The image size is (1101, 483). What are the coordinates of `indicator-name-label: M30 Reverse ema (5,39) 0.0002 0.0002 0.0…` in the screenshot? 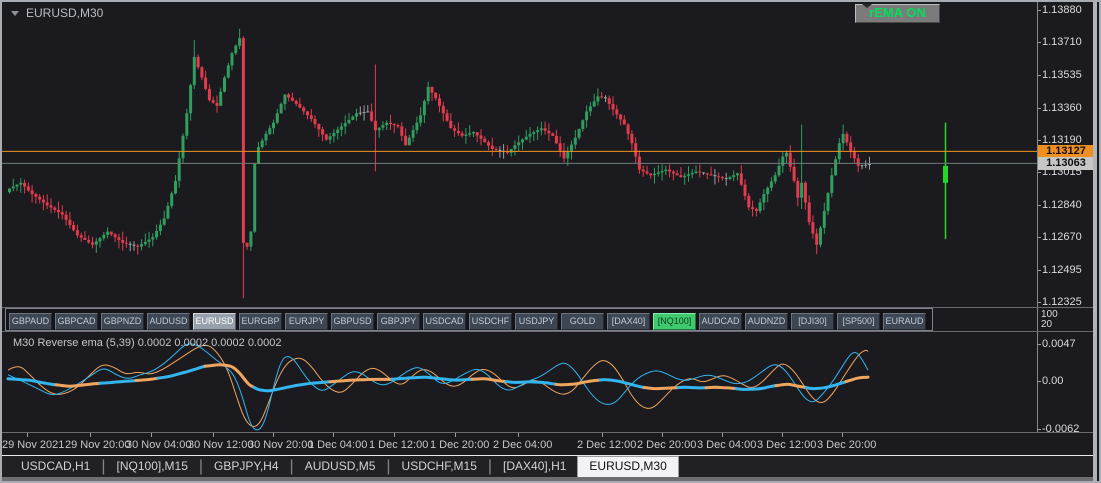 It's located at (147, 343).